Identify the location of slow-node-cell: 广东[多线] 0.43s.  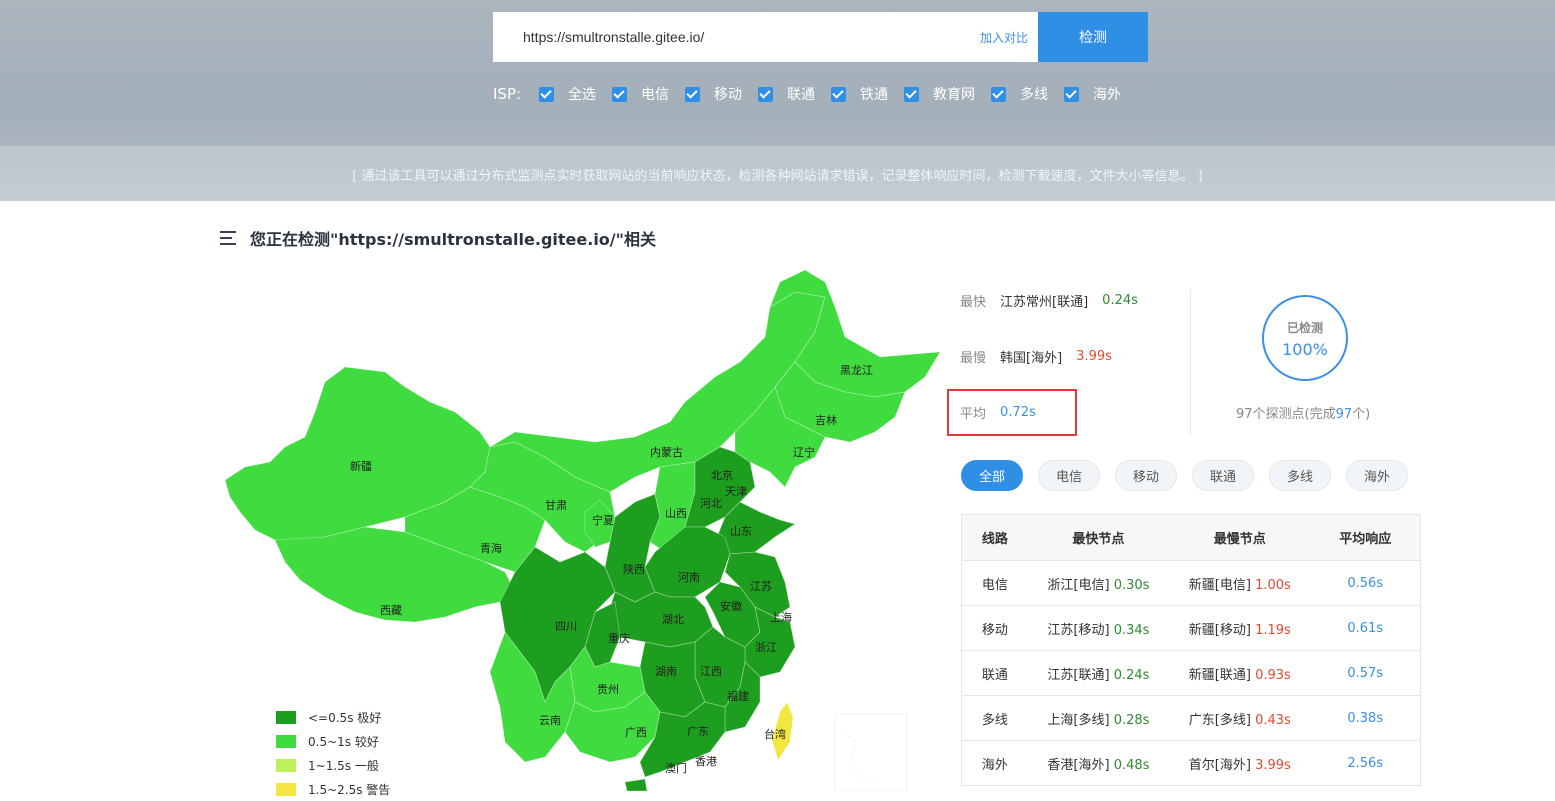
(1239, 718).